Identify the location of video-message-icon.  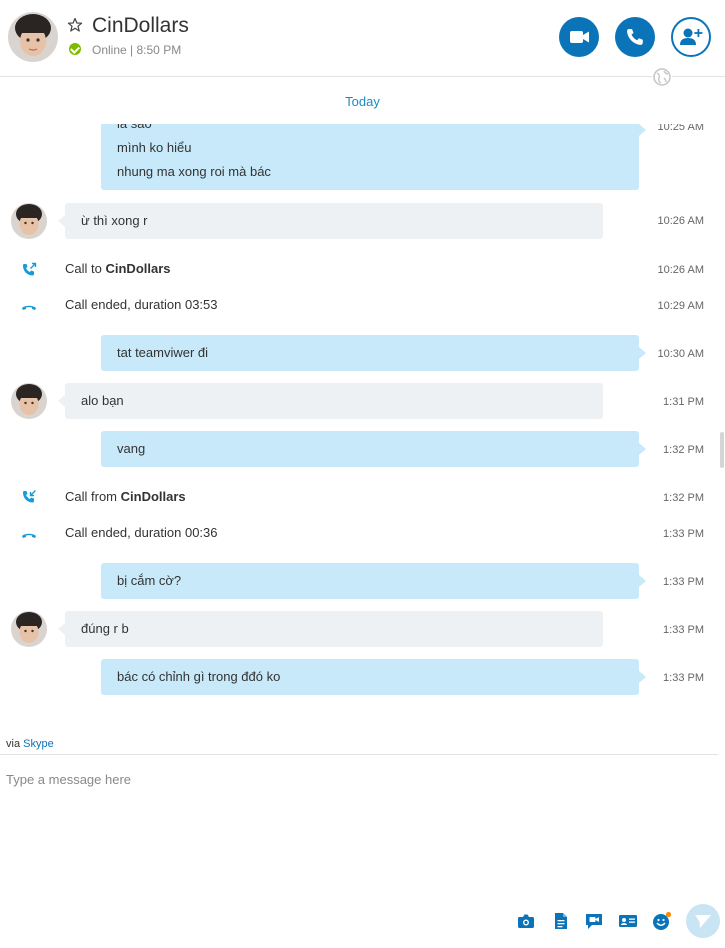
(594, 921).